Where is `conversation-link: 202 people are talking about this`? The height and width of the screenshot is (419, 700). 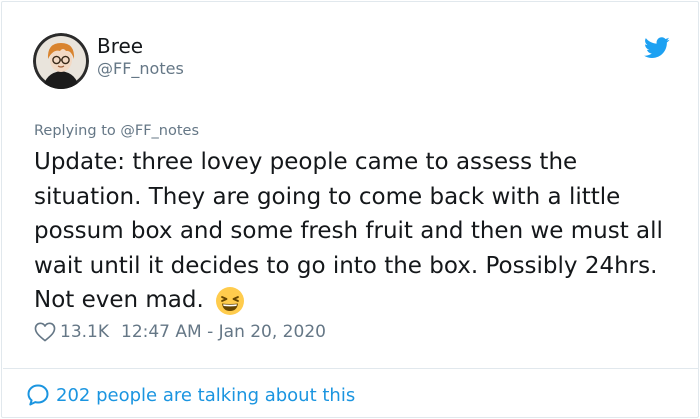
conversation-link: 202 people are talking about this is located at coordinates (190, 395).